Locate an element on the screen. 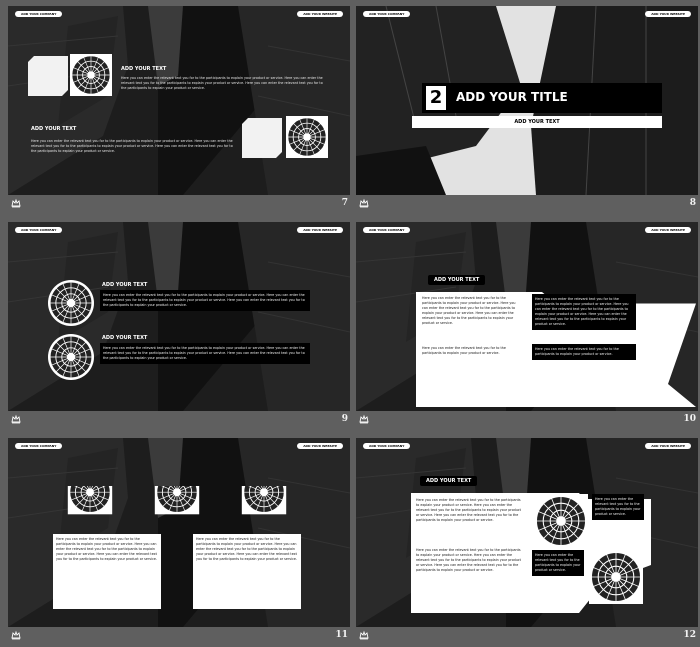 The image size is (700, 647). slide-footer: 12 is located at coordinates (527, 637).